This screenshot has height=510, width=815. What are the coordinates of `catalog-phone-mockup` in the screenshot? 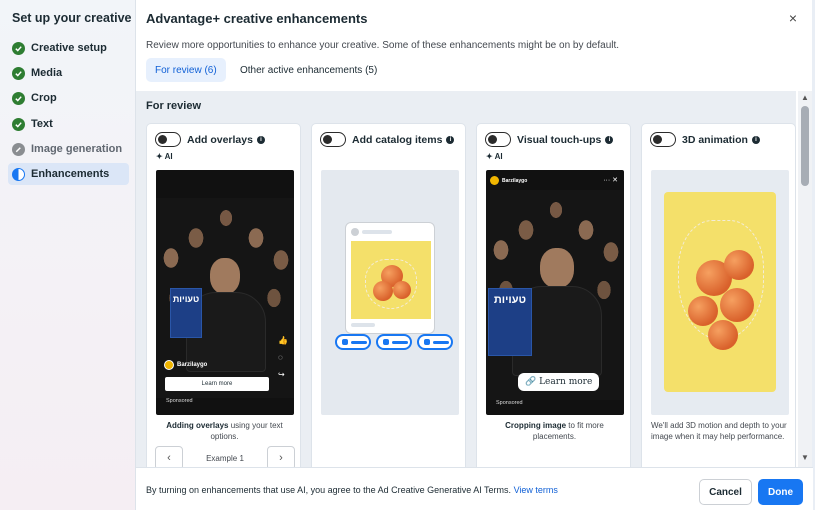 It's located at (390, 278).